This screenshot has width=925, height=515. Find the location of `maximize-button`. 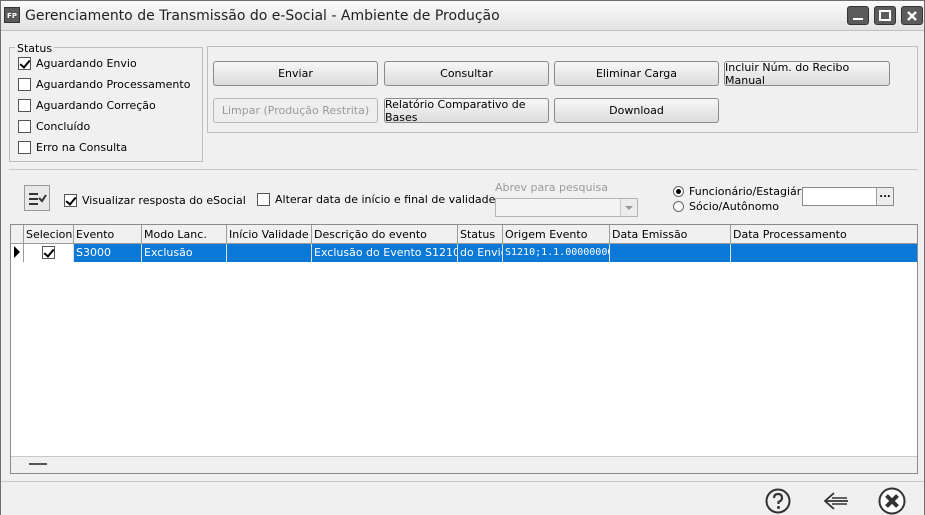

maximize-button is located at coordinates (885, 15).